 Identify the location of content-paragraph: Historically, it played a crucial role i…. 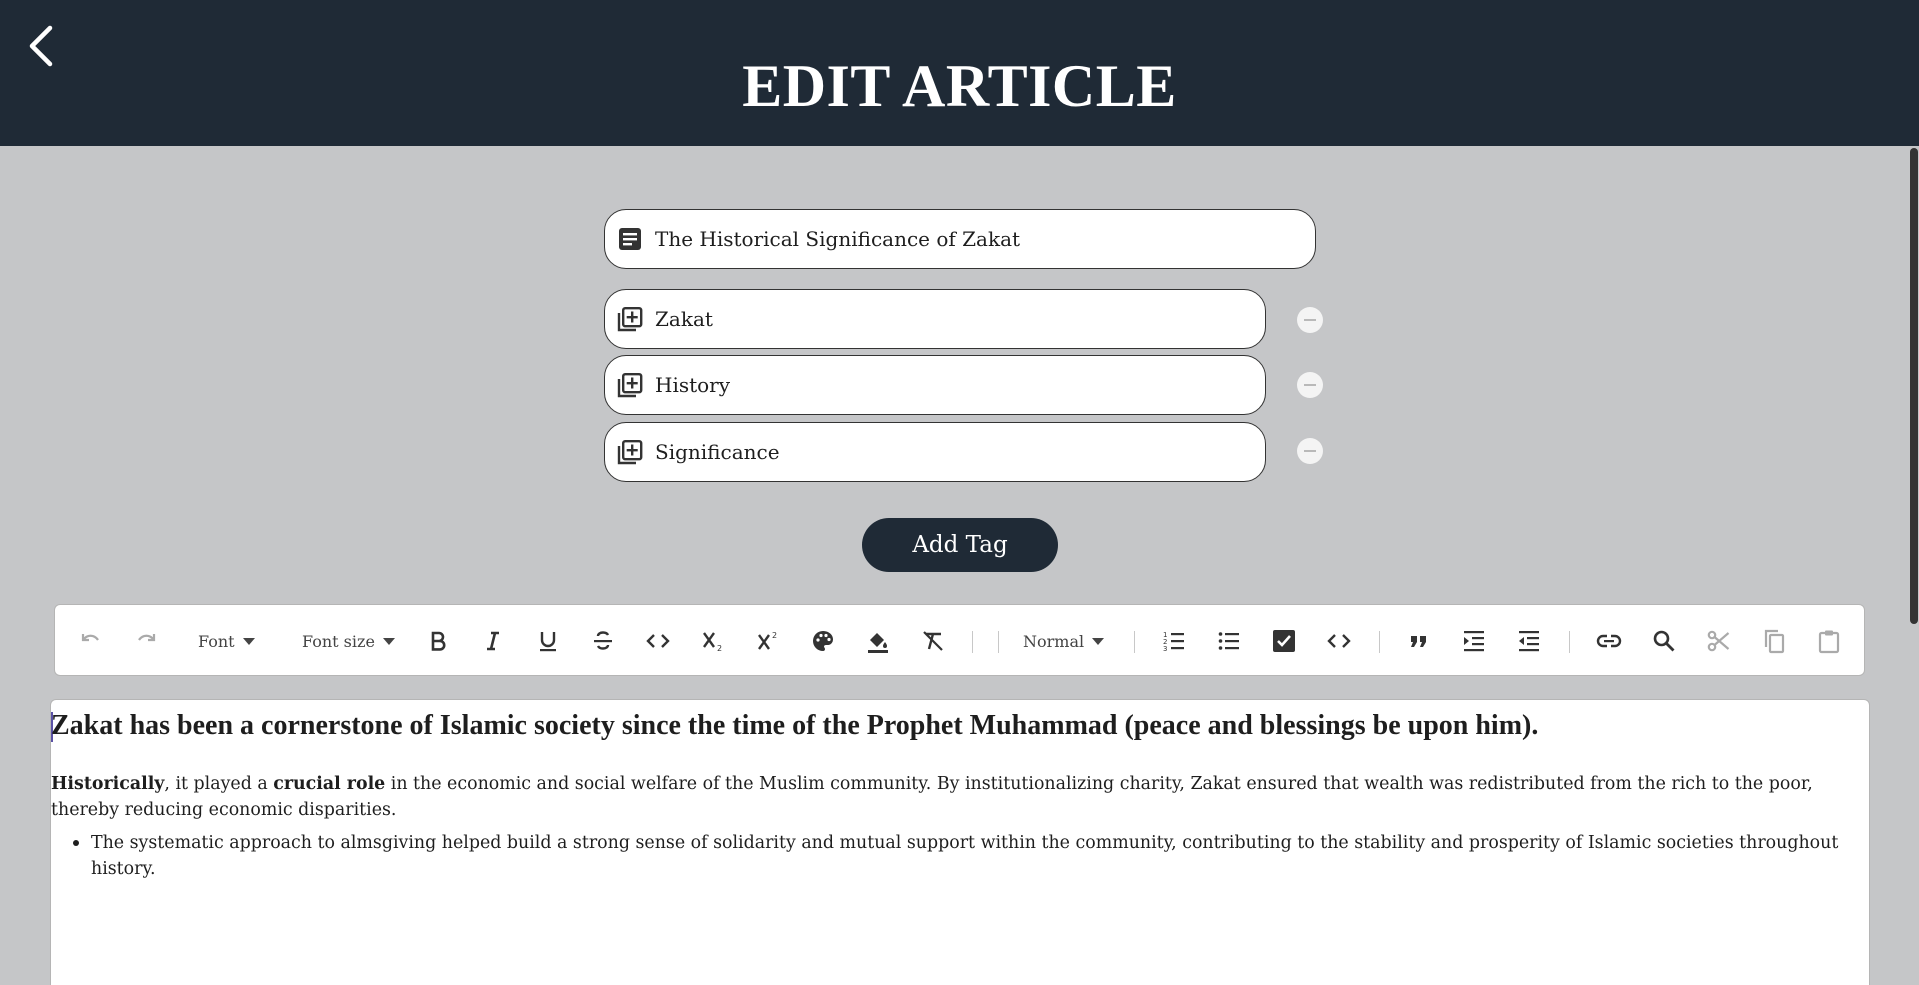
(958, 797).